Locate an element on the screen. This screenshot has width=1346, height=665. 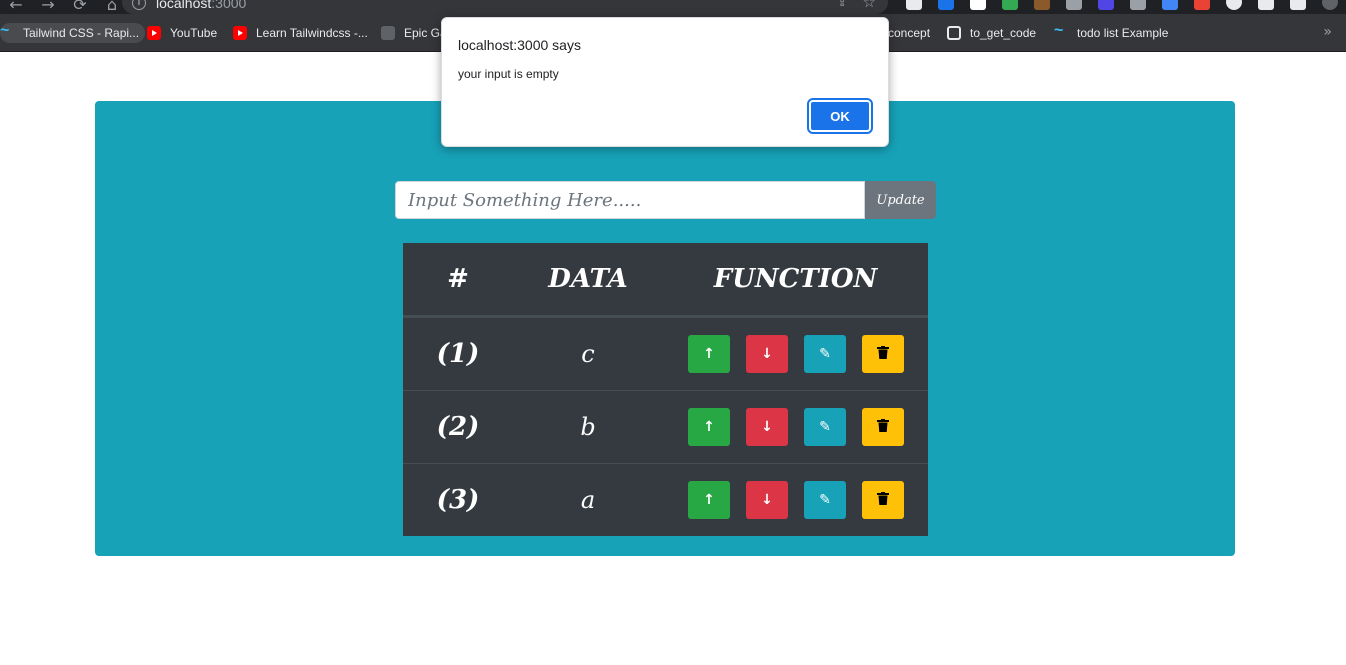
avatar is located at coordinates (1330, 5).